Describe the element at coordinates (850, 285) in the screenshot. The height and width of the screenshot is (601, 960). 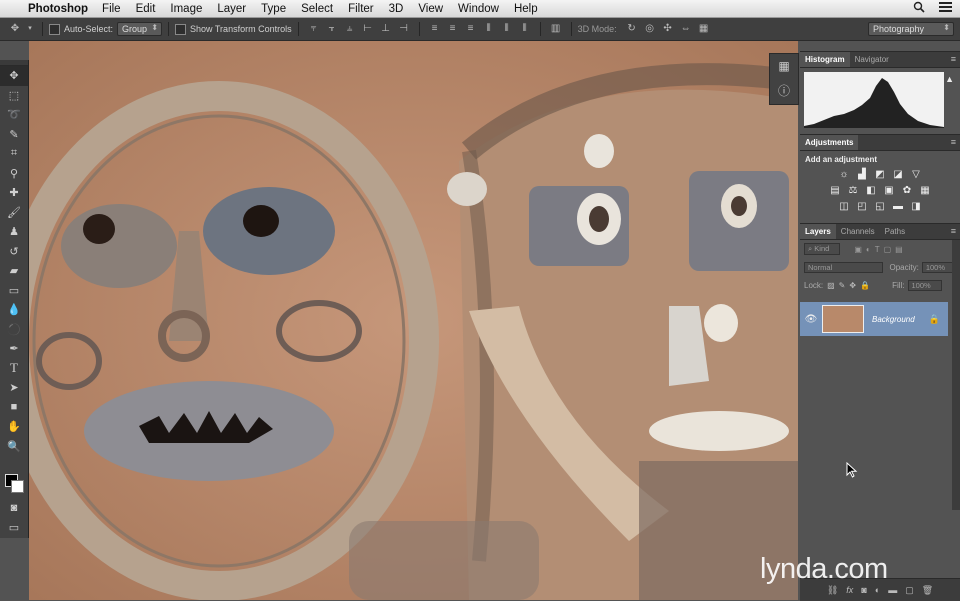
I see `lock-options-icons: ▨✎✥🔒` at that location.